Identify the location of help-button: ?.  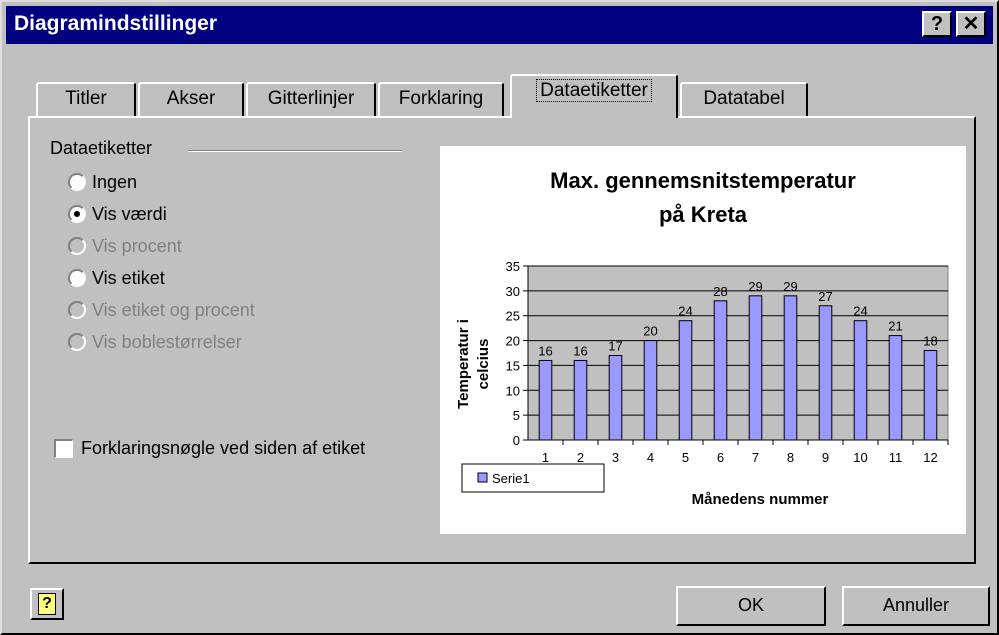
(47, 604).